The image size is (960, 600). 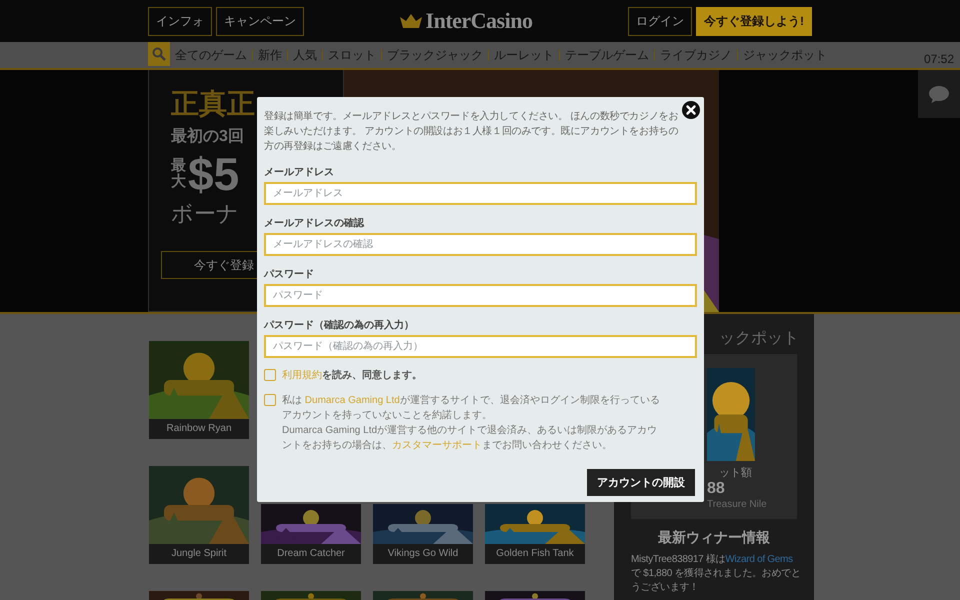 What do you see at coordinates (311, 554) in the screenshot?
I see `game-title: Dream Catcher` at bounding box center [311, 554].